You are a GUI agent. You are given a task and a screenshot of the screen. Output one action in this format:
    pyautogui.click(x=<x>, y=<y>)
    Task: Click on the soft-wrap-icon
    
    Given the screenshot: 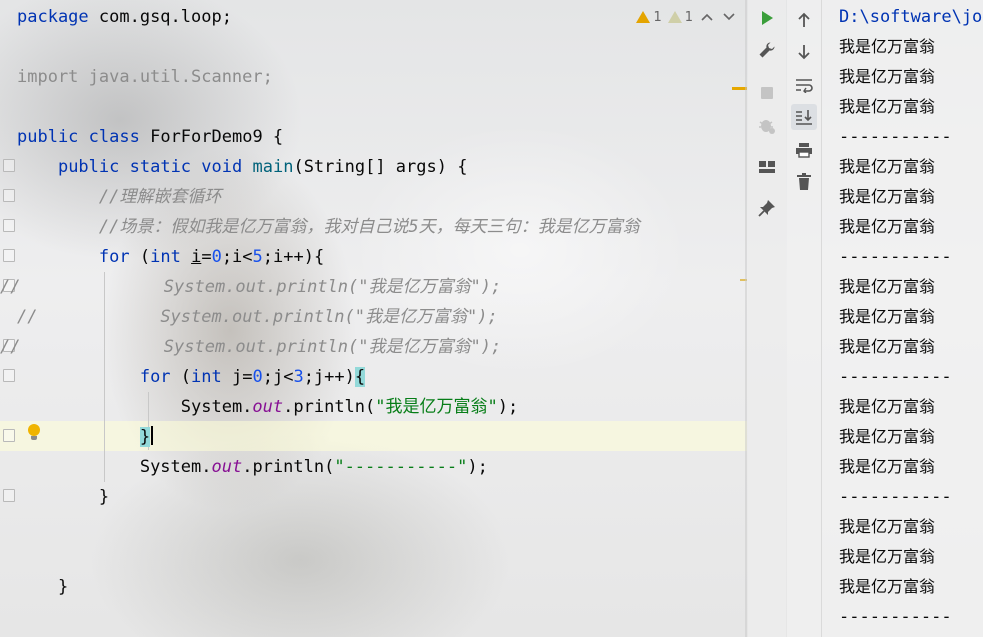 What is the action you would take?
    pyautogui.click(x=804, y=85)
    